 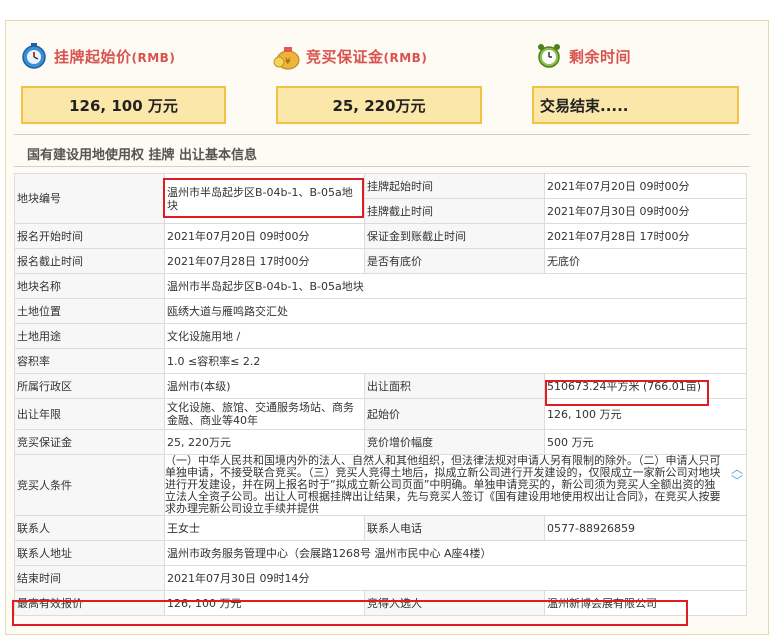 I want to click on label-cell: 挂牌起始时间, so click(x=454, y=186).